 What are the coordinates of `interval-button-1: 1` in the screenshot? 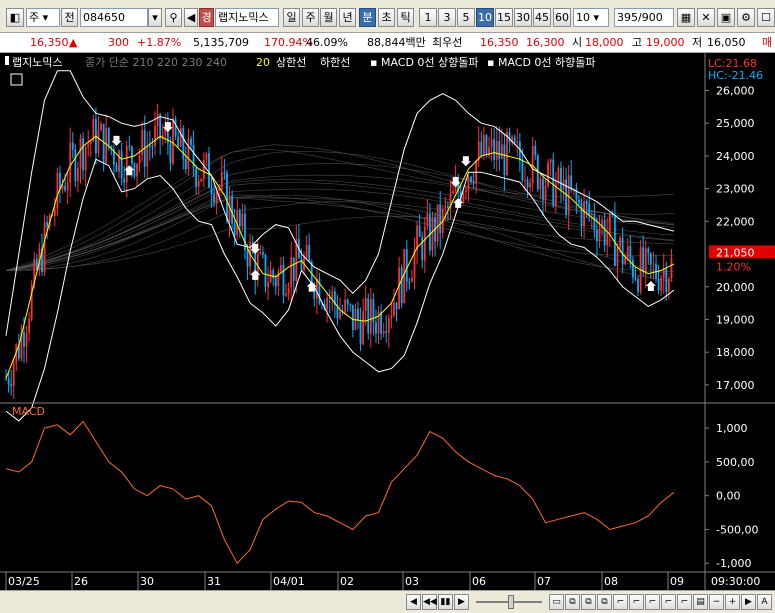 It's located at (428, 17).